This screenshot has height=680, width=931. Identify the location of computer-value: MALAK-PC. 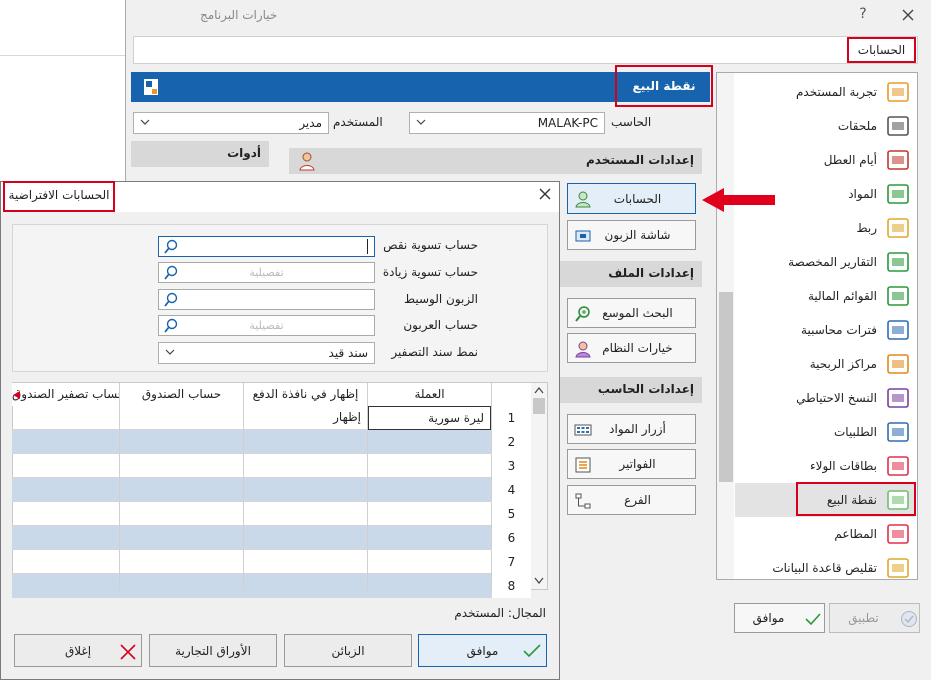
(567, 123).